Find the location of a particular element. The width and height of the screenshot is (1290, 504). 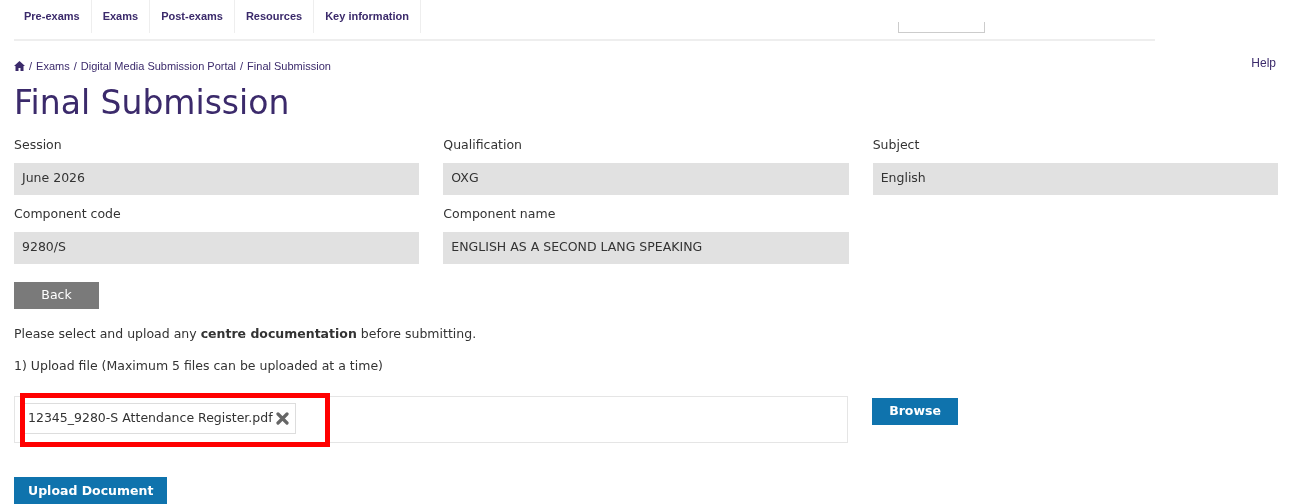

breadcrumb-link: Final Submission is located at coordinates (289, 66).